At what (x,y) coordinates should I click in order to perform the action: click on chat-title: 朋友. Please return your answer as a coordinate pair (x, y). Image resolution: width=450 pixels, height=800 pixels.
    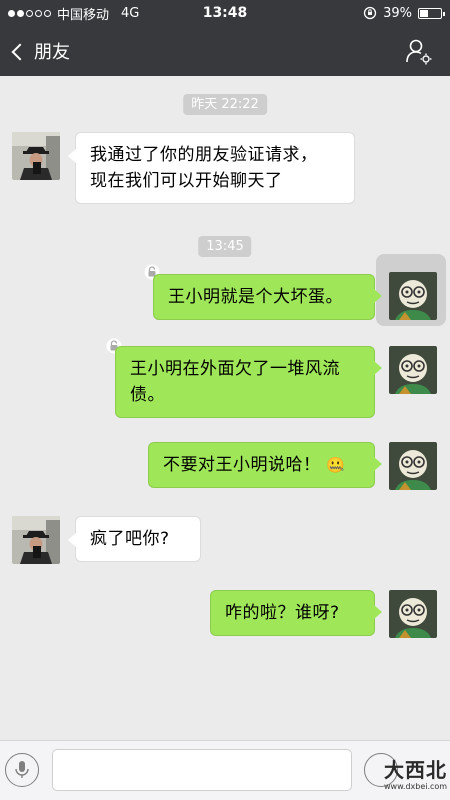
    Looking at the image, I should click on (52, 52).